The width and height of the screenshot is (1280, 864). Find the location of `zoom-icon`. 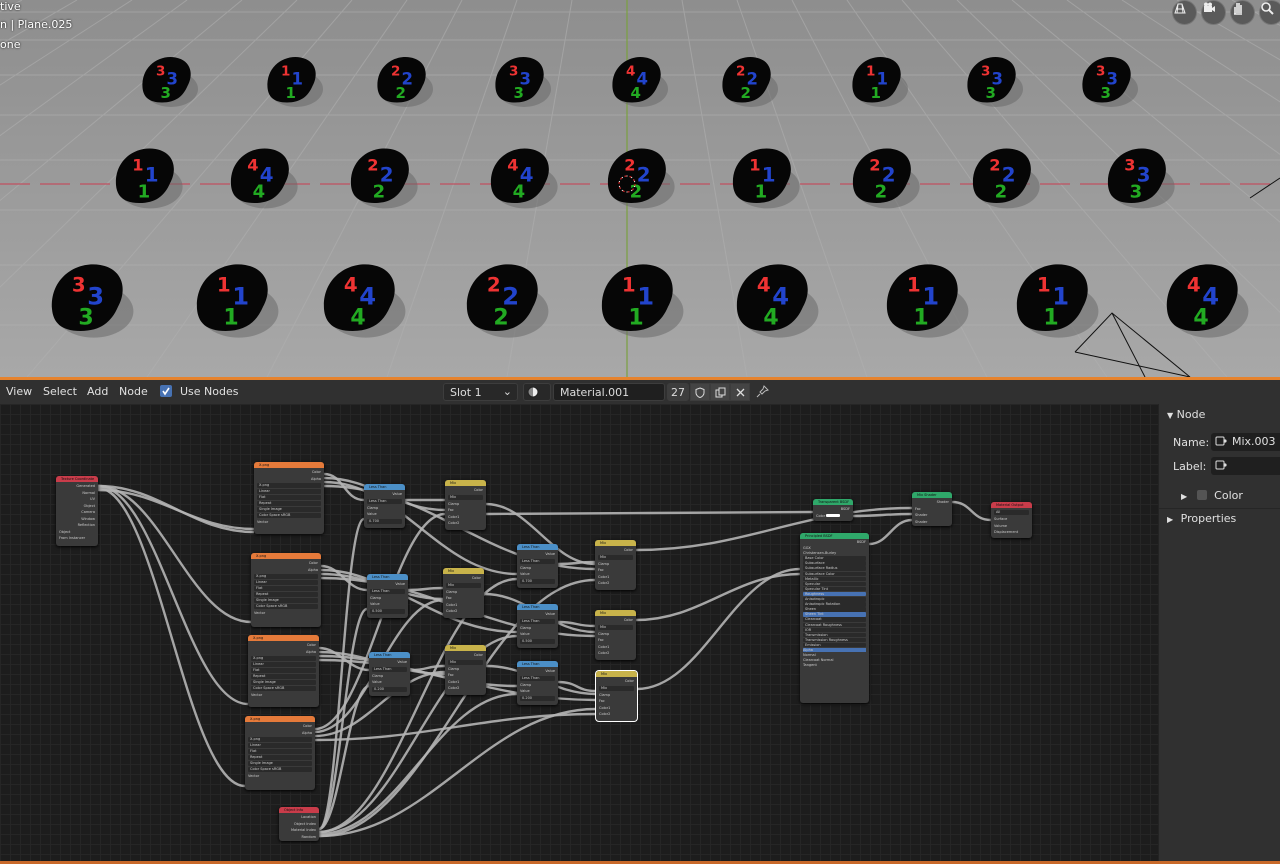

zoom-icon is located at coordinates (1269, 12).